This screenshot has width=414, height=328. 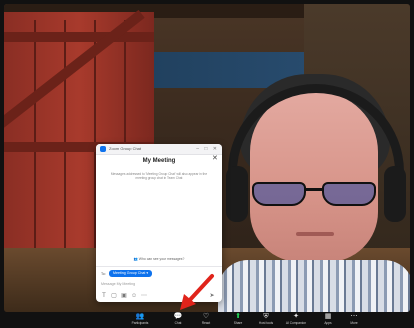 I want to click on toolbar-label: More, so click(x=354, y=323).